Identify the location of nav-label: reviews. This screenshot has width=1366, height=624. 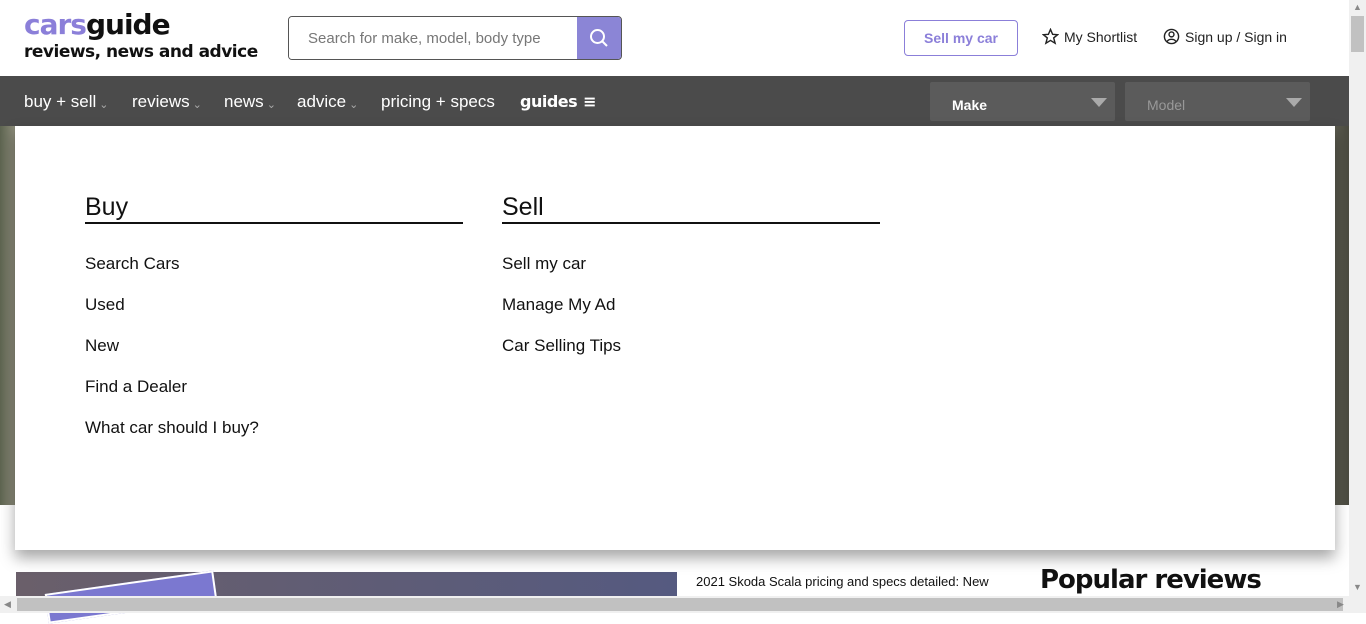
(161, 101).